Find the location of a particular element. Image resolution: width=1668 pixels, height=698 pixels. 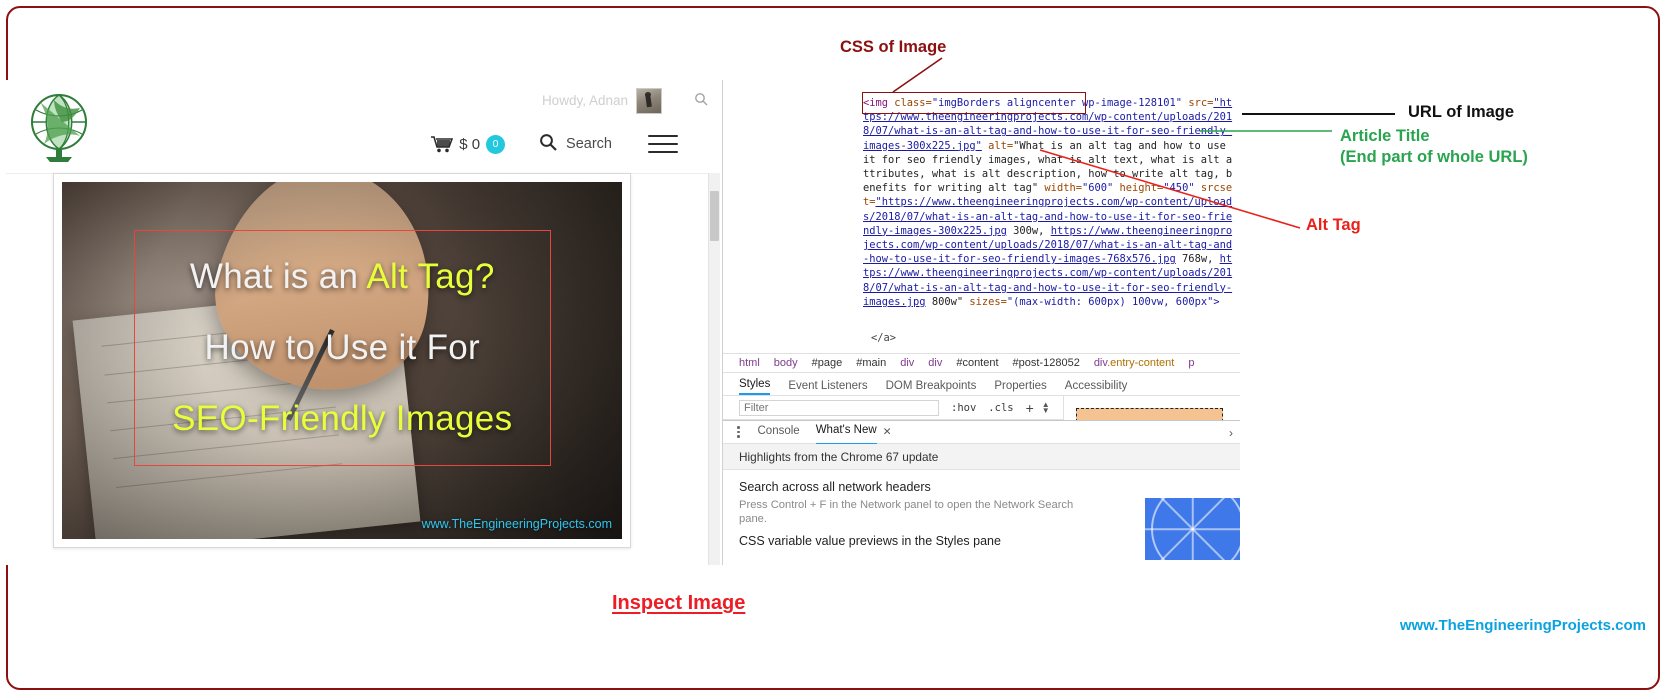

breadcrumb-item: #main is located at coordinates (871, 363).